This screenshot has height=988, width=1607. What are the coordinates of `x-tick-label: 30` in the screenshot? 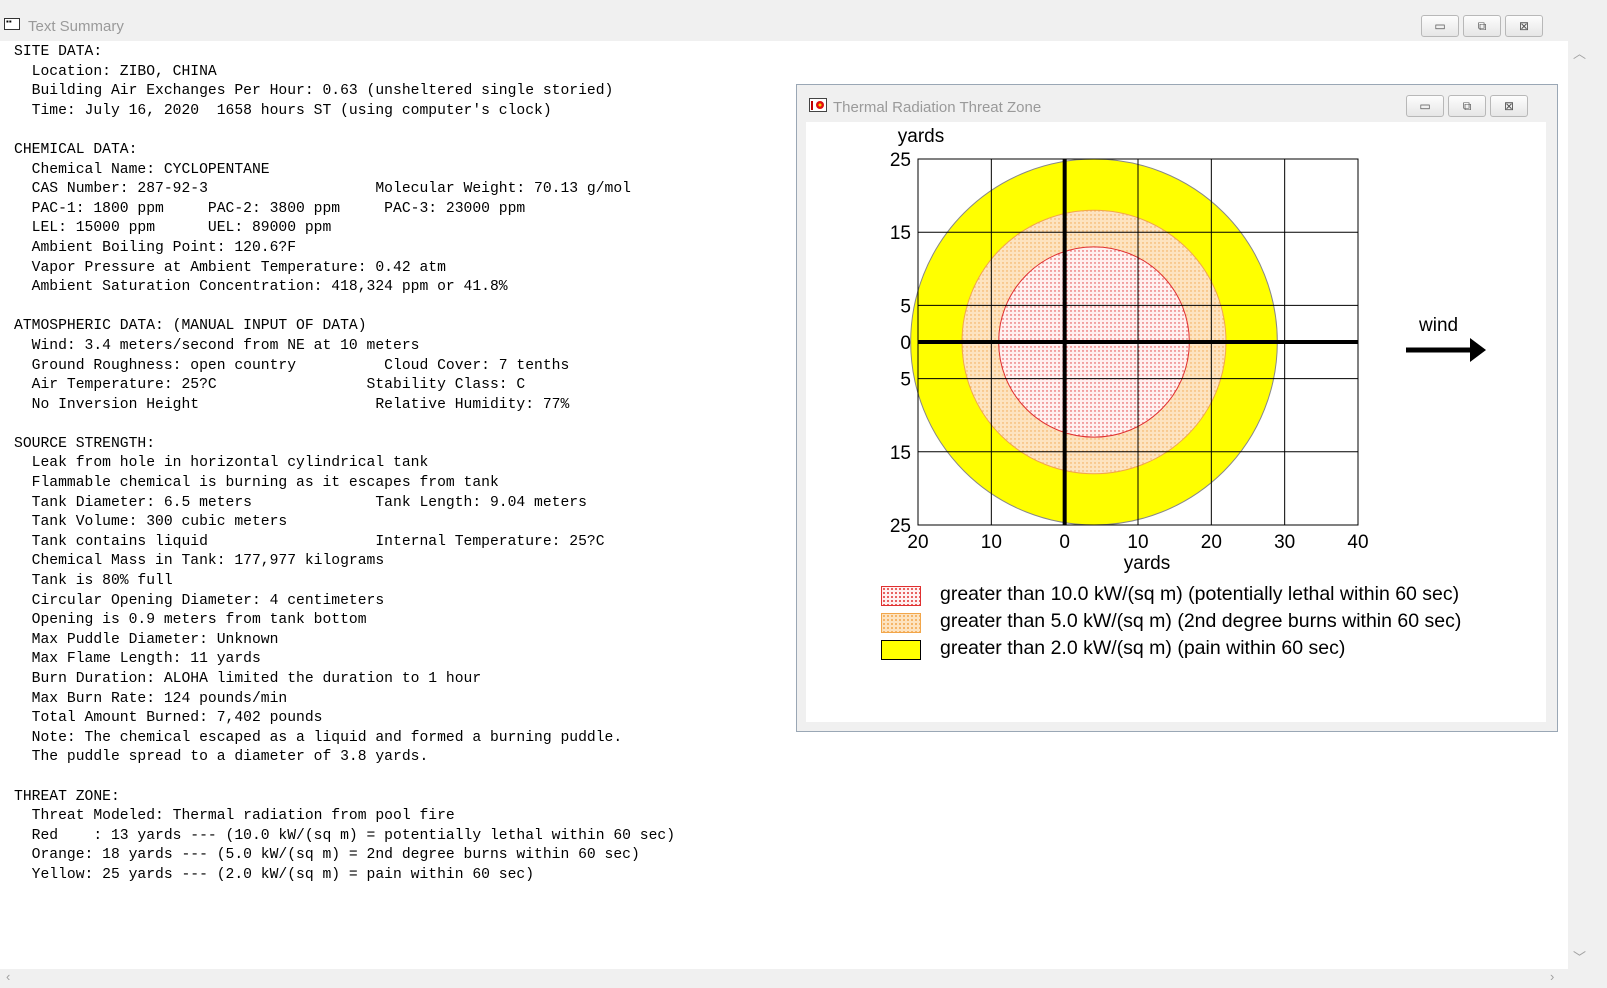 It's located at (1284, 542).